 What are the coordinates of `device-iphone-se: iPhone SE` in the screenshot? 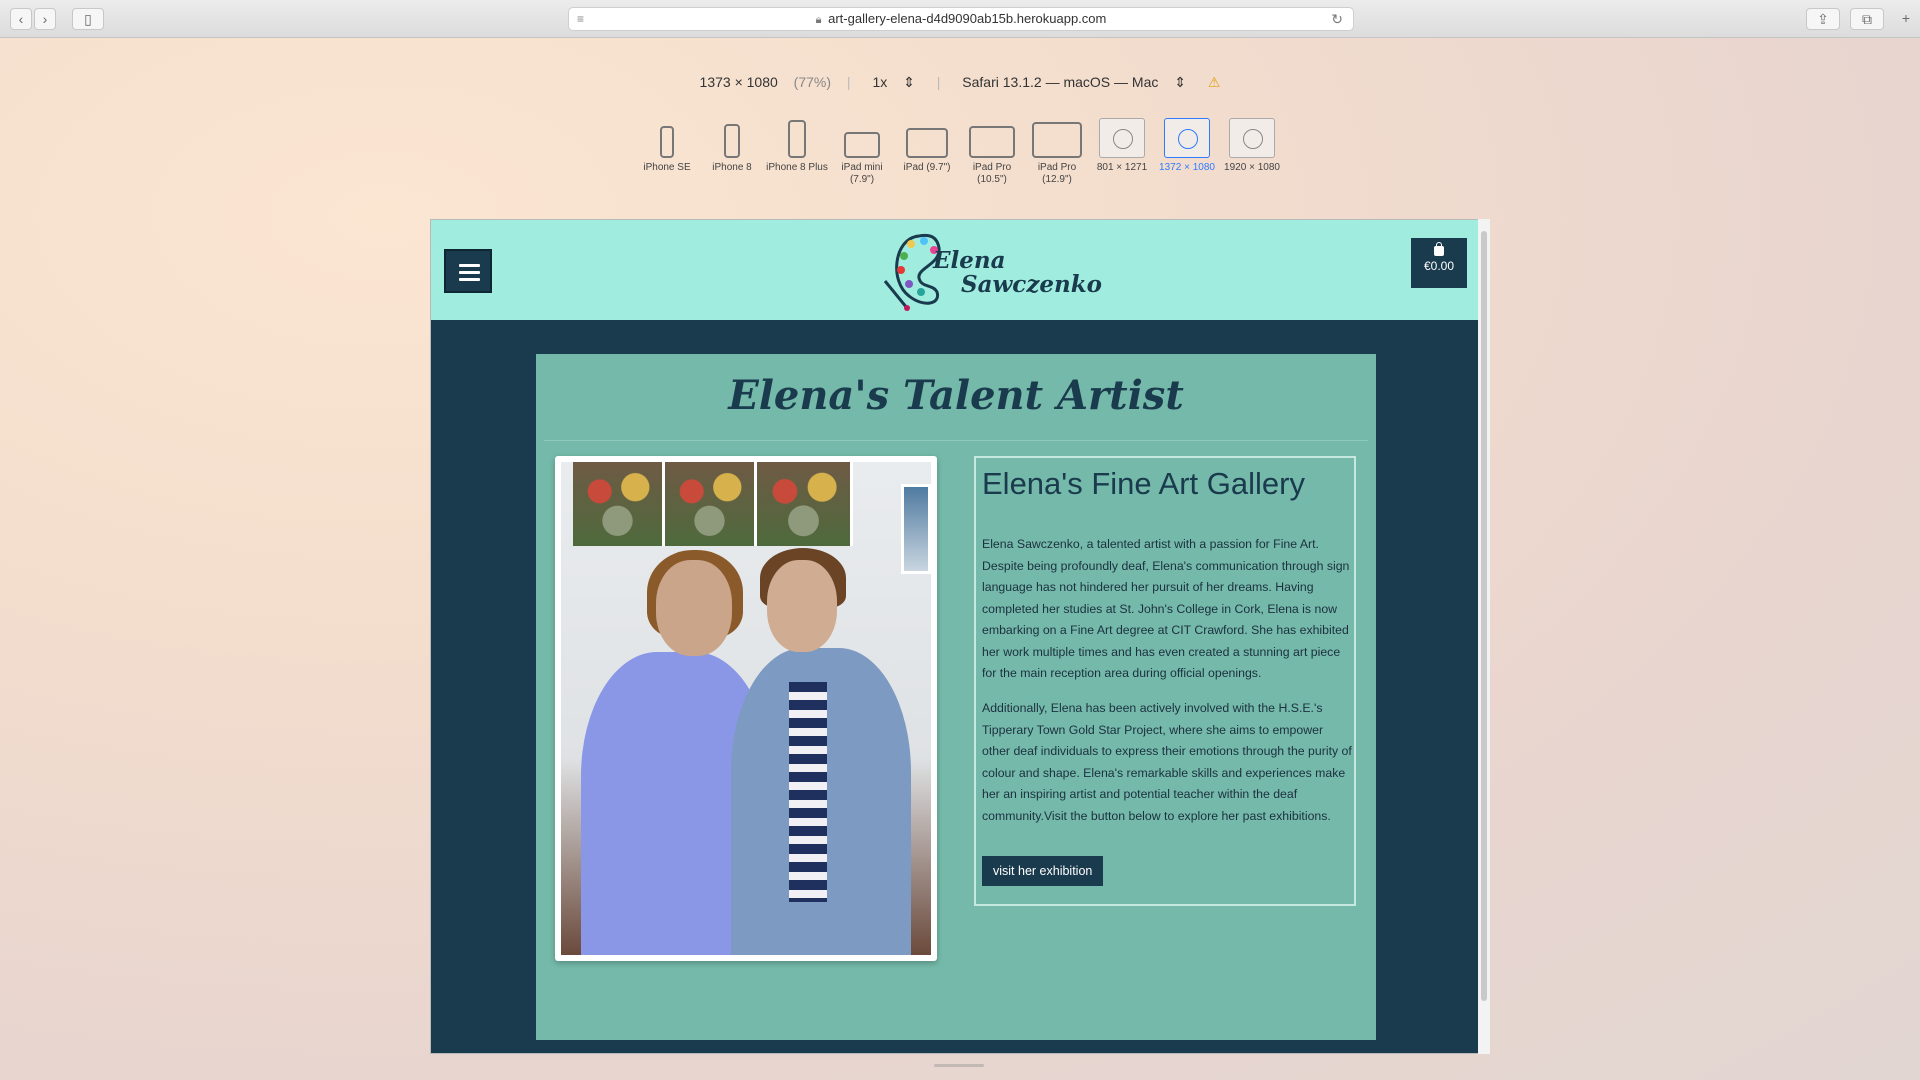 It's located at (667, 146).